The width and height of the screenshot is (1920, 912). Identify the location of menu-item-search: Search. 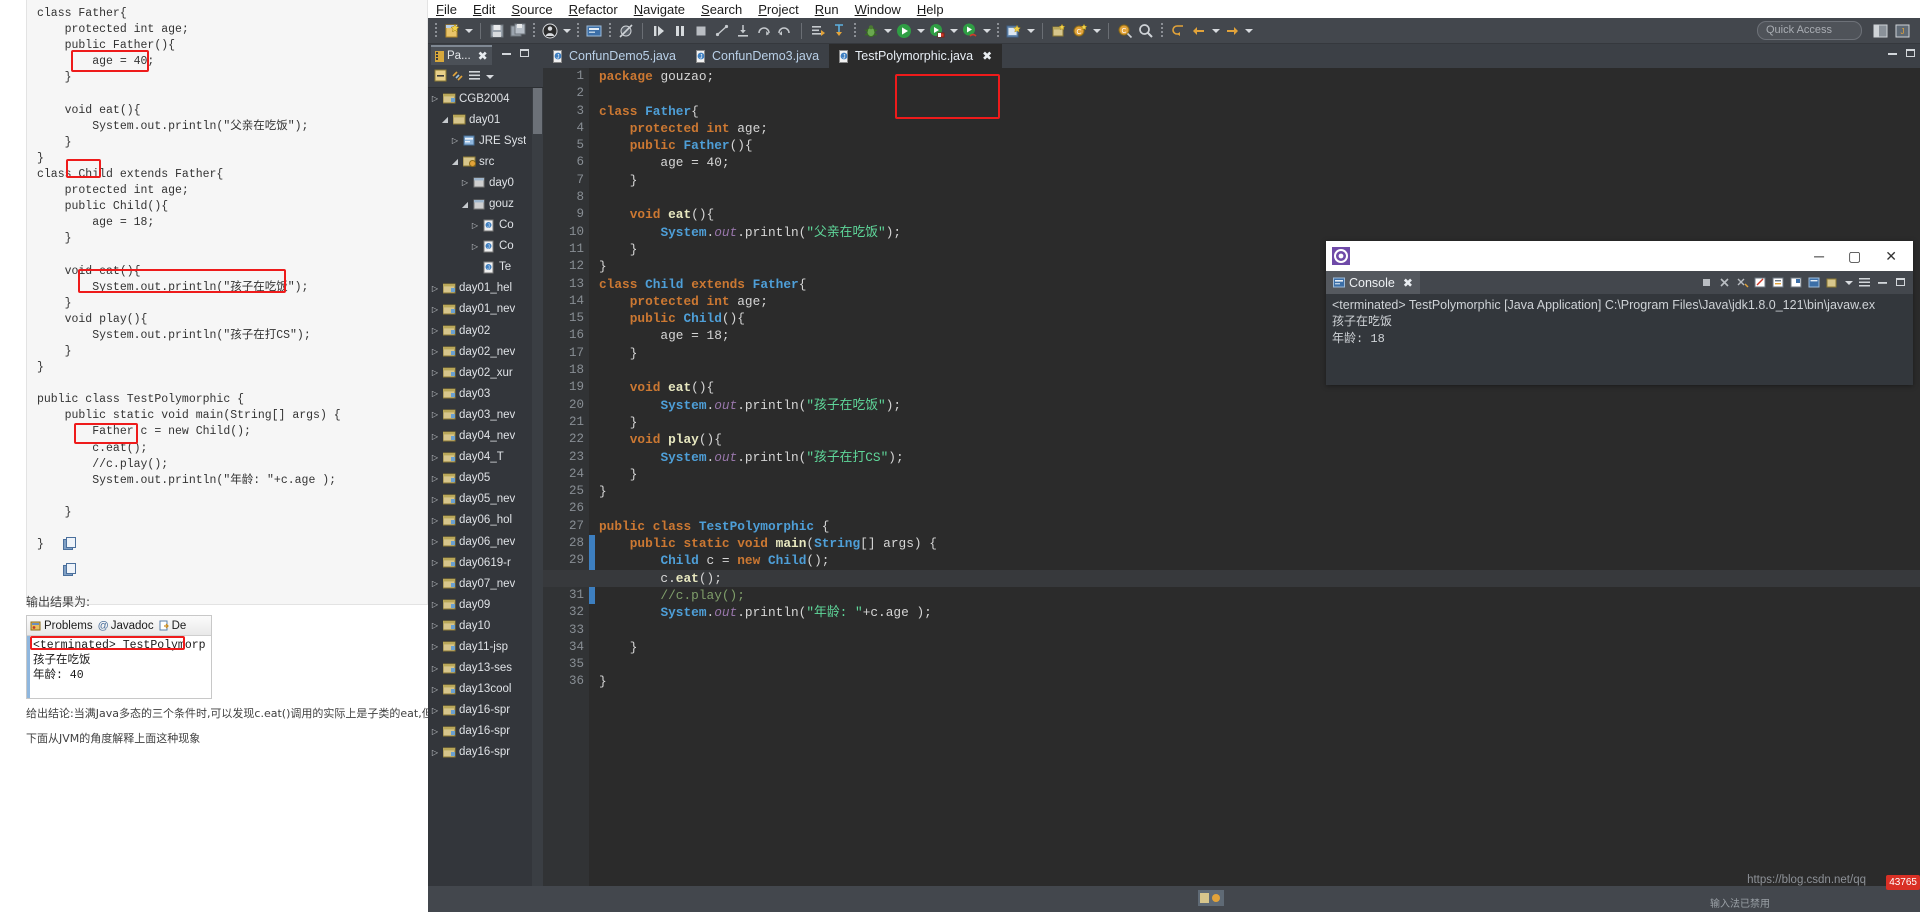
(721, 9).